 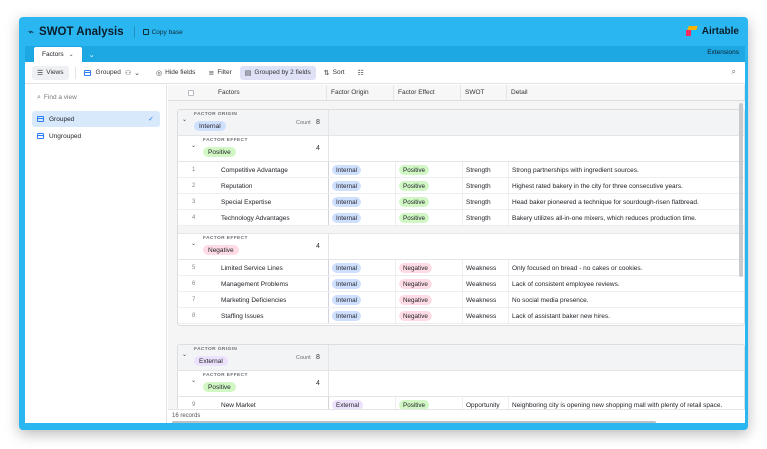 I want to click on cell-factor: Special Expertise, so click(x=246, y=202).